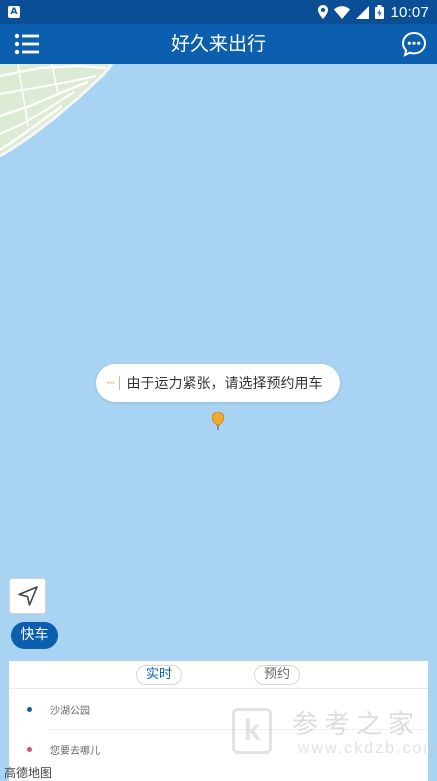 The height and width of the screenshot is (781, 437). I want to click on capacity-notice-bubble: ··· 由于运力紧张，请选择预约用车, so click(218, 383).